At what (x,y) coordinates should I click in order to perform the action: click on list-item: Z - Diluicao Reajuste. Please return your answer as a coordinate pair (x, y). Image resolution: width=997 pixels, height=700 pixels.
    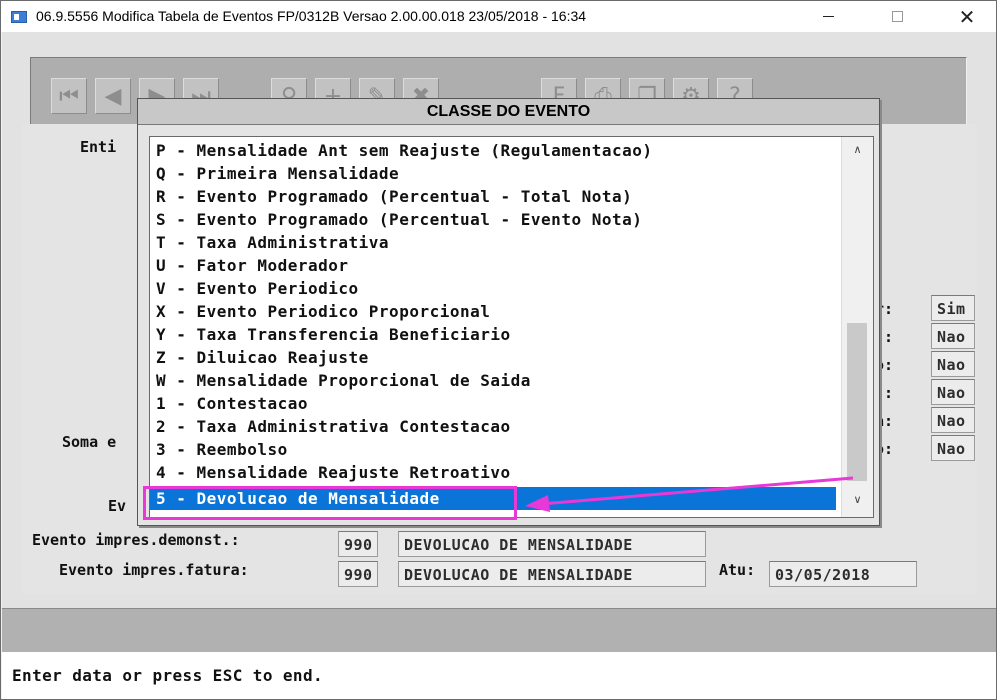
    Looking at the image, I should click on (493, 357).